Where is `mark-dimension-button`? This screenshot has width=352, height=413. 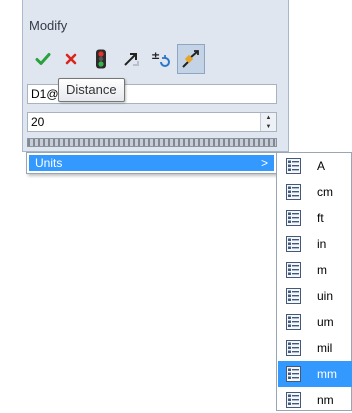
mark-dimension-button is located at coordinates (191, 59).